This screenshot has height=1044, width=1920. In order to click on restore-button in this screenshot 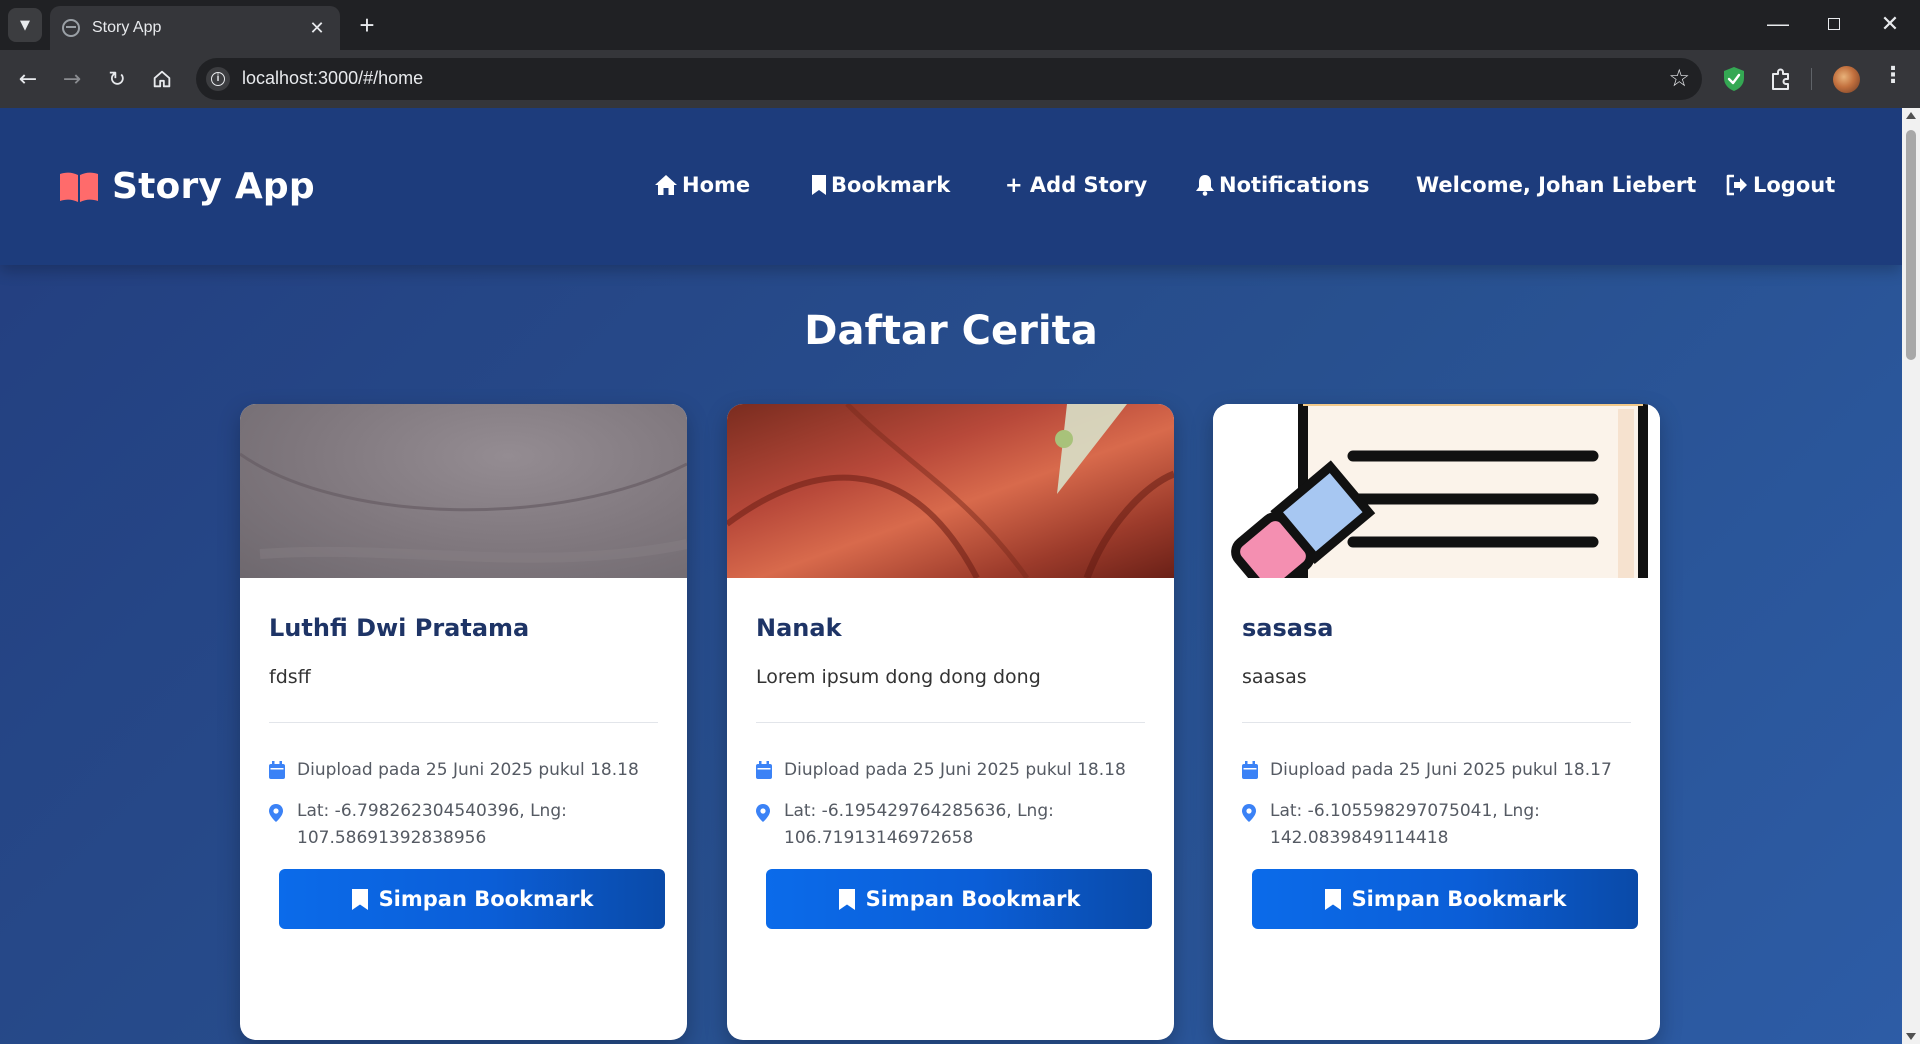, I will do `click(1834, 24)`.